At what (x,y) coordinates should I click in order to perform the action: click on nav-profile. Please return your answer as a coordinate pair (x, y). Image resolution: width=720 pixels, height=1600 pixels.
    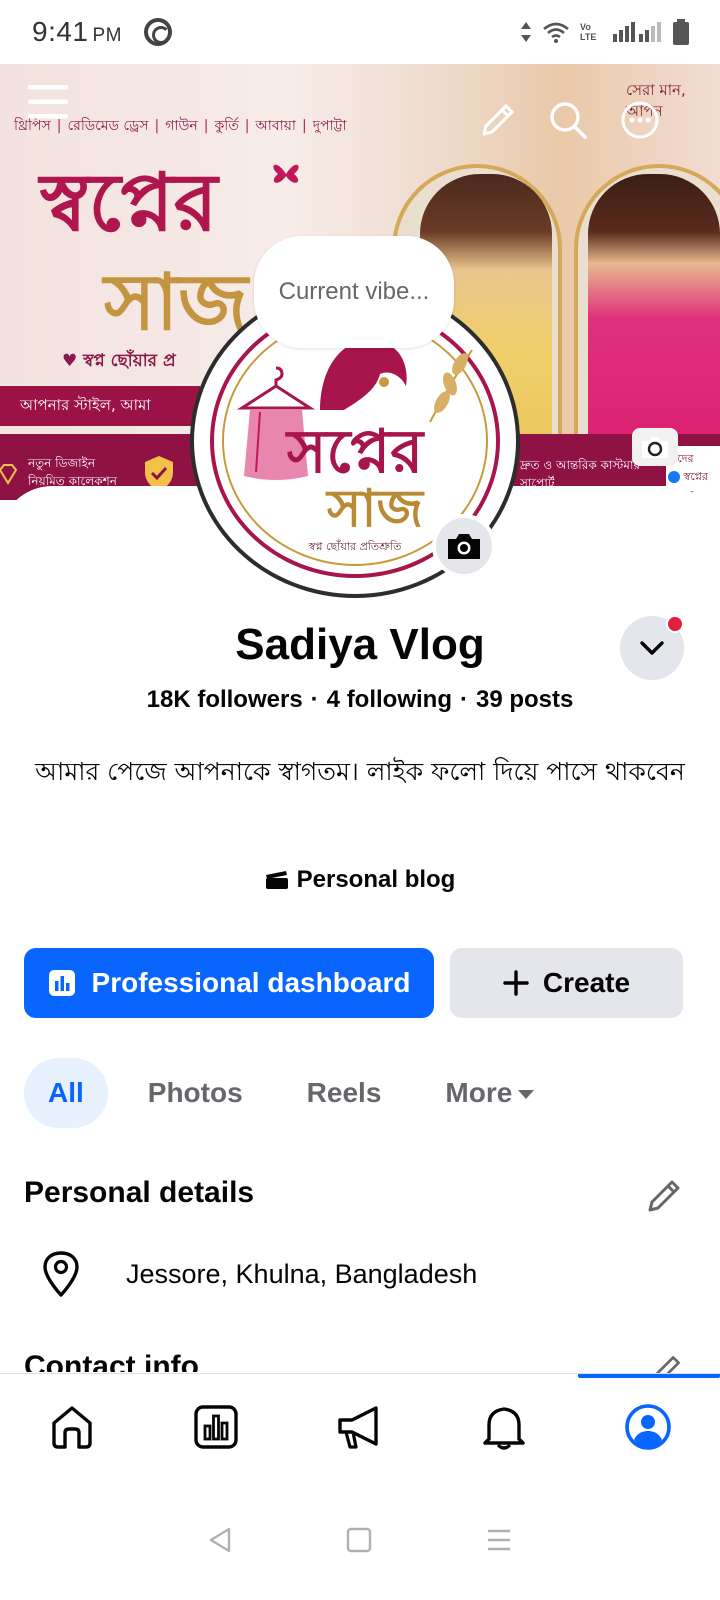
    Looking at the image, I should click on (648, 1426).